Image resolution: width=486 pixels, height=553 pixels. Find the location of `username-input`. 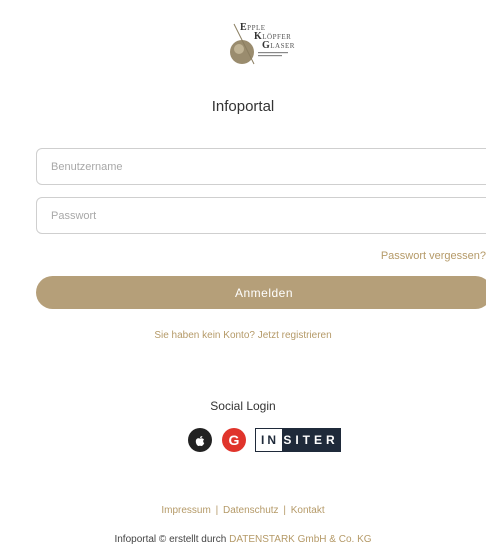

username-input is located at coordinates (261, 166).